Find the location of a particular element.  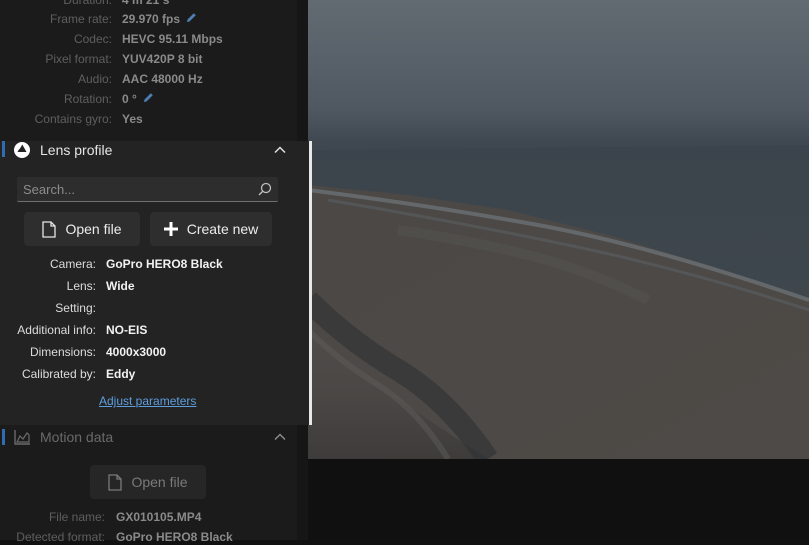

info-value: HEVC 95.11 Mbps is located at coordinates (172, 39).